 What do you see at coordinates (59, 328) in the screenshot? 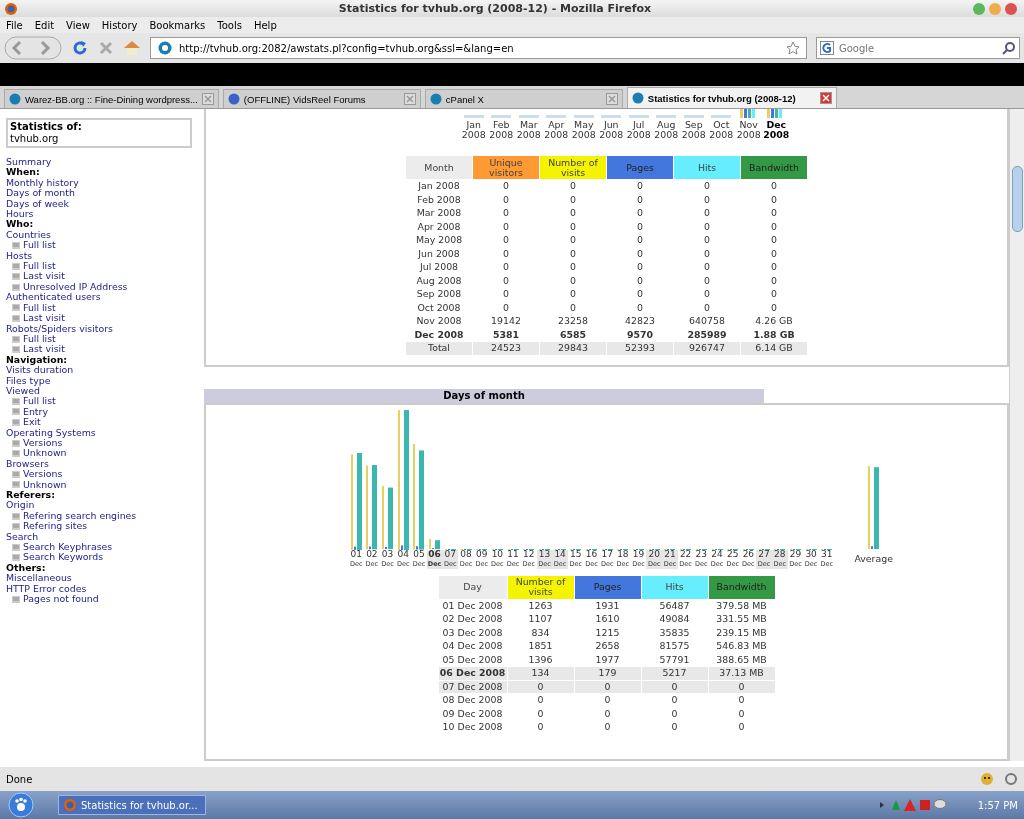
I see `sidebar-link: Robots/Spiders visitors` at bounding box center [59, 328].